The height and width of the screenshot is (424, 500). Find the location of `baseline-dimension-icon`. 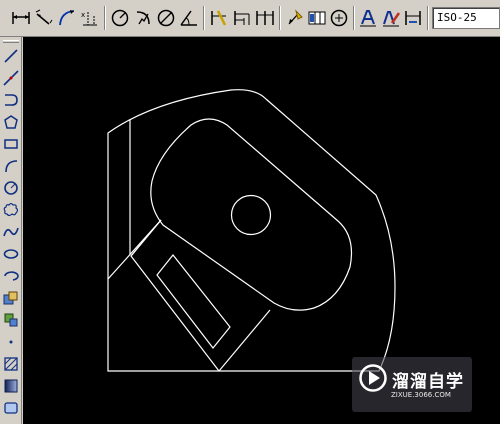

baseline-dimension-icon is located at coordinates (242, 18).